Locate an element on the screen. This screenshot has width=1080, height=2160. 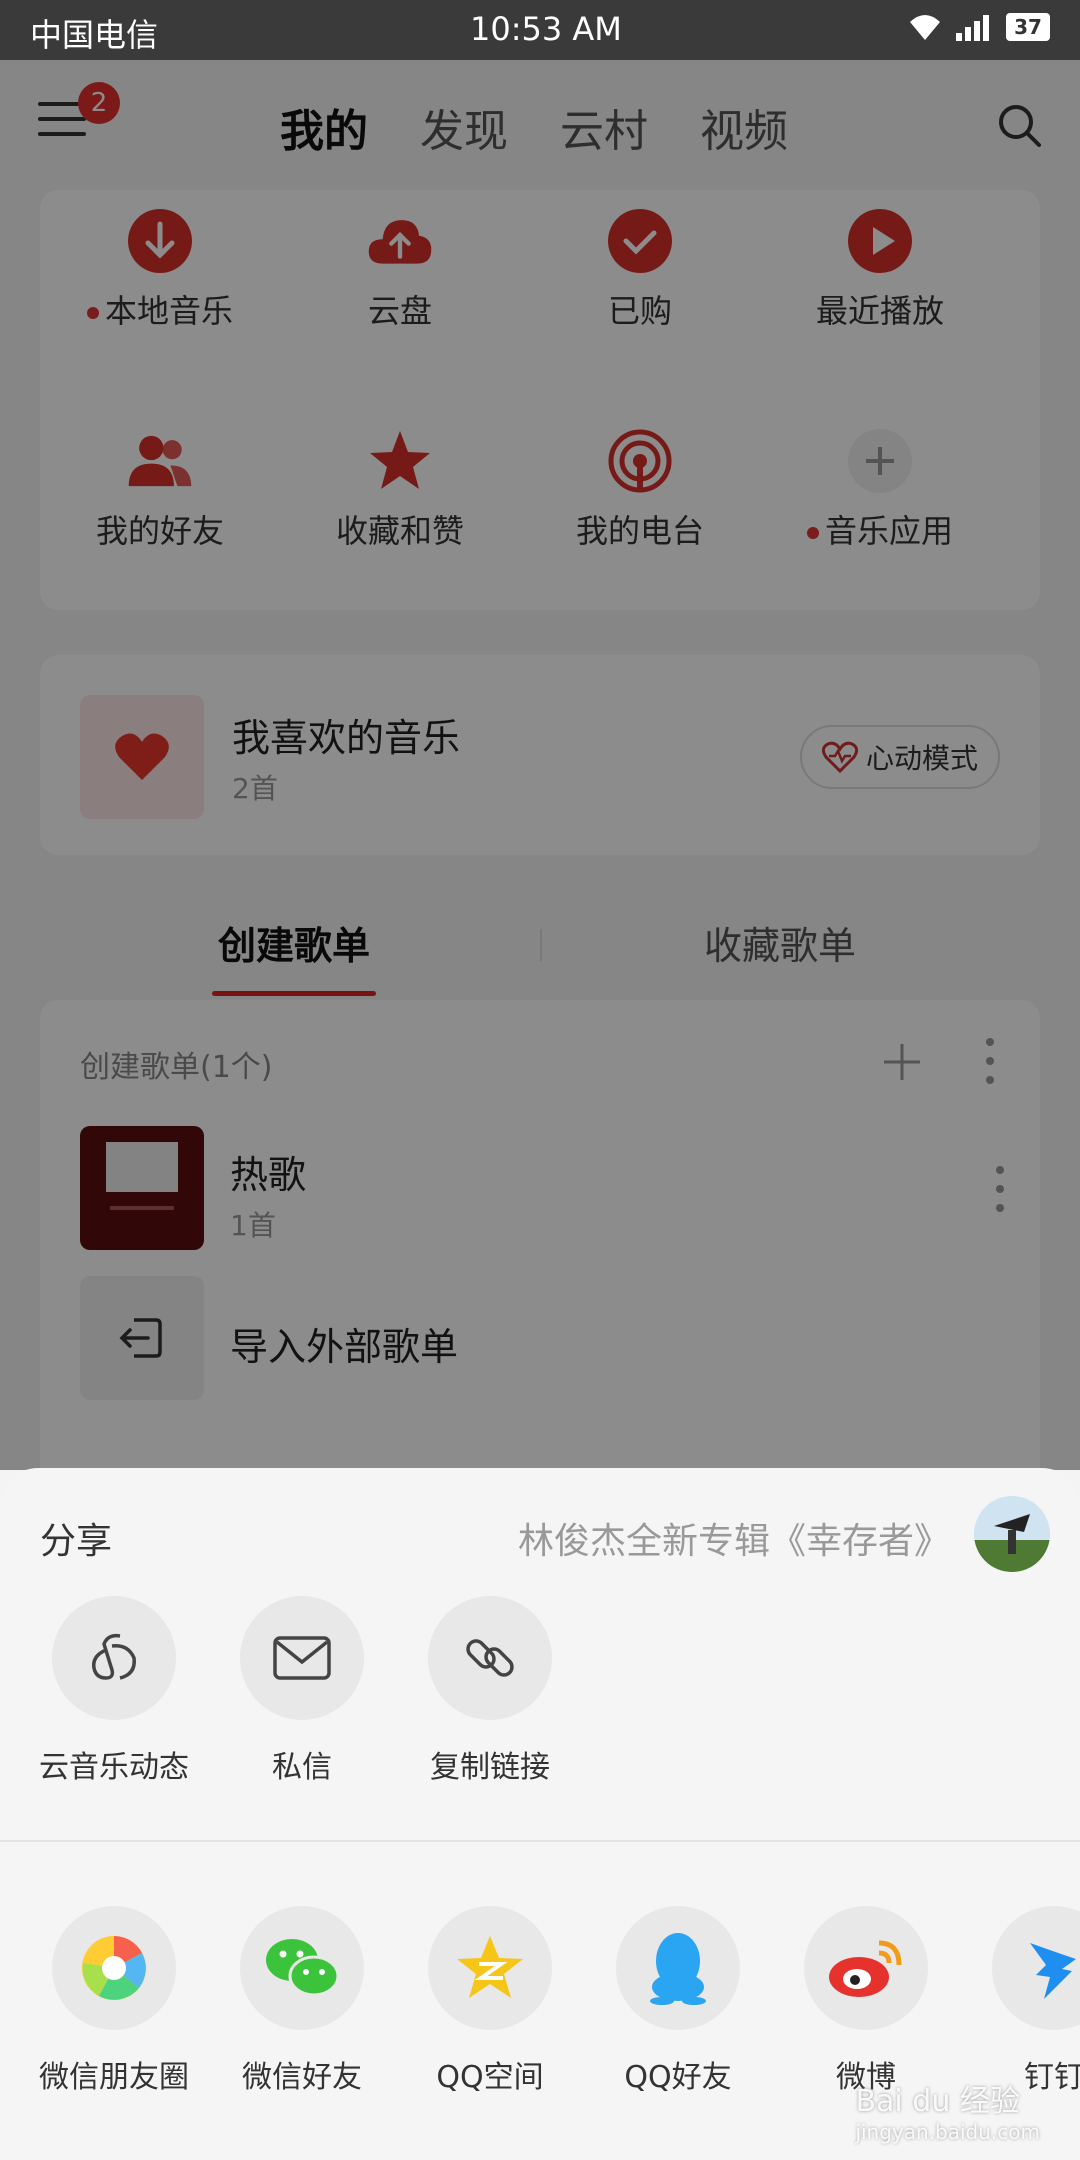
mail-icon is located at coordinates (302, 1658).